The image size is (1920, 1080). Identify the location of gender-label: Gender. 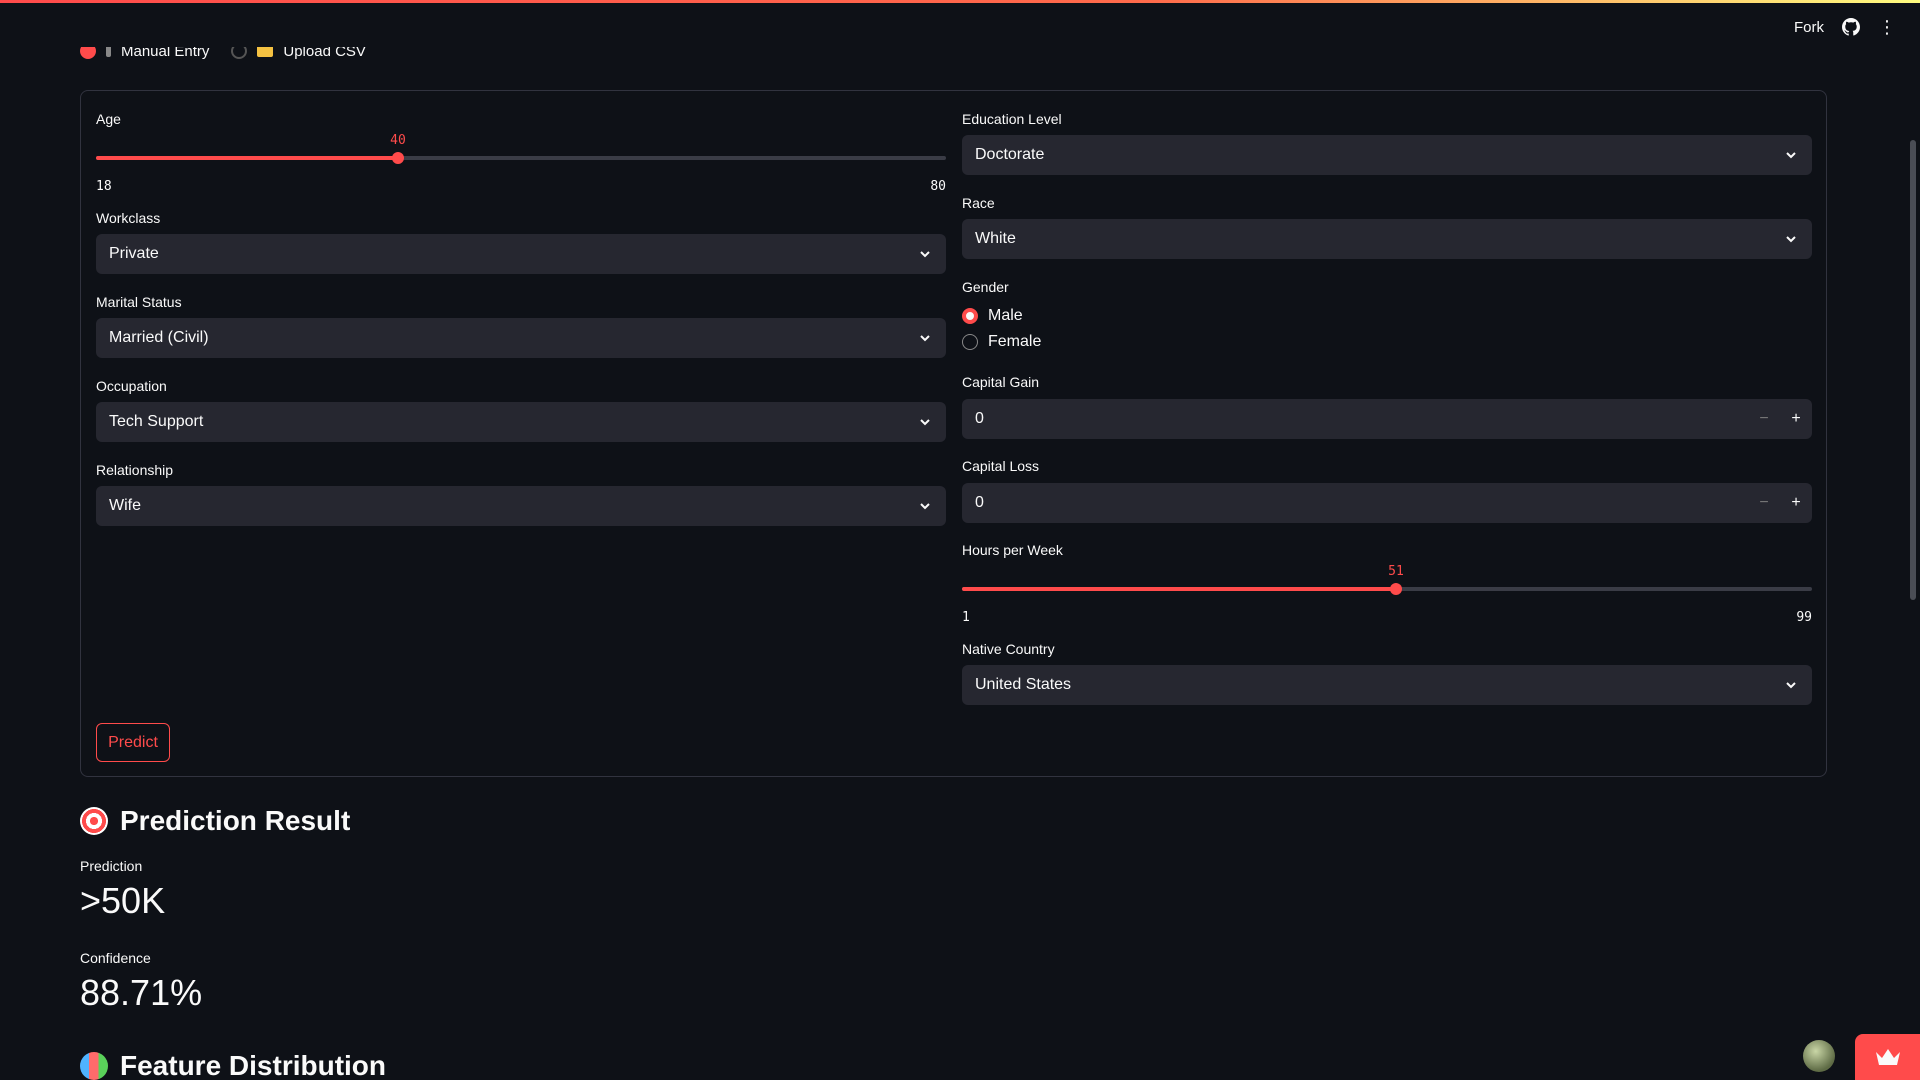
(985, 287).